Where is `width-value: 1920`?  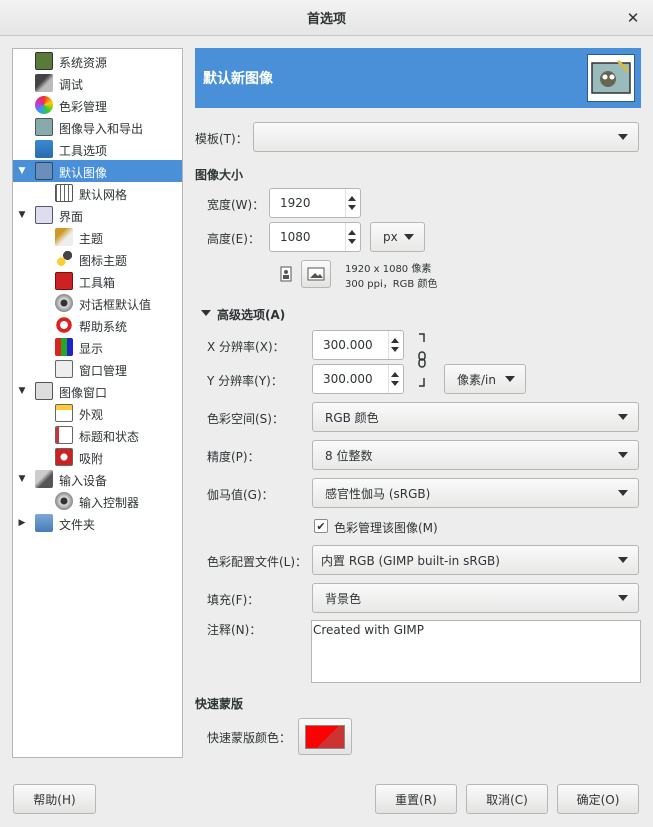
width-value: 1920 is located at coordinates (295, 203).